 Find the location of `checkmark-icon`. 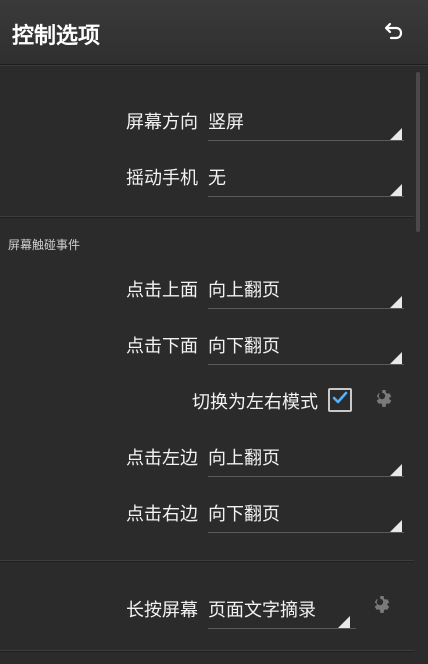

checkmark-icon is located at coordinates (340, 400).